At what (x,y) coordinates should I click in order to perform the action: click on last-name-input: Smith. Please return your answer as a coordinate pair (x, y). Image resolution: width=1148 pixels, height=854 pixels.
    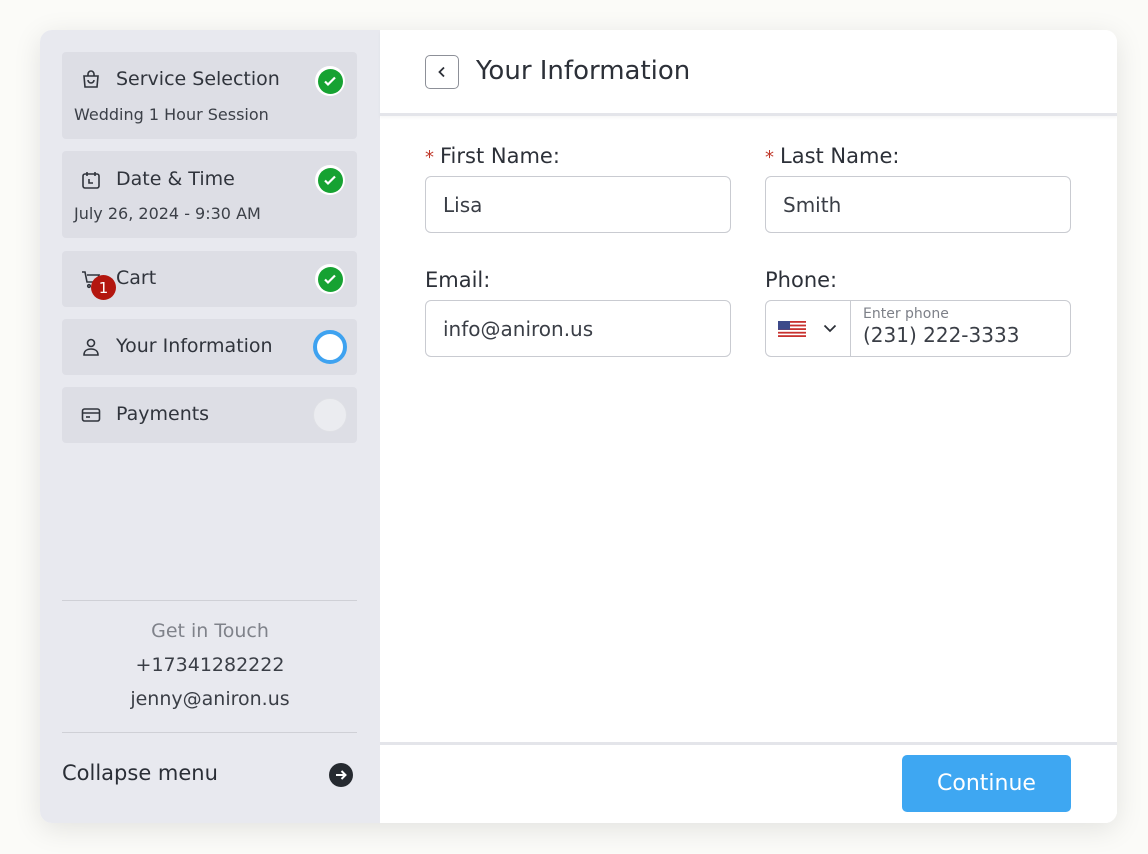
    Looking at the image, I should click on (918, 204).